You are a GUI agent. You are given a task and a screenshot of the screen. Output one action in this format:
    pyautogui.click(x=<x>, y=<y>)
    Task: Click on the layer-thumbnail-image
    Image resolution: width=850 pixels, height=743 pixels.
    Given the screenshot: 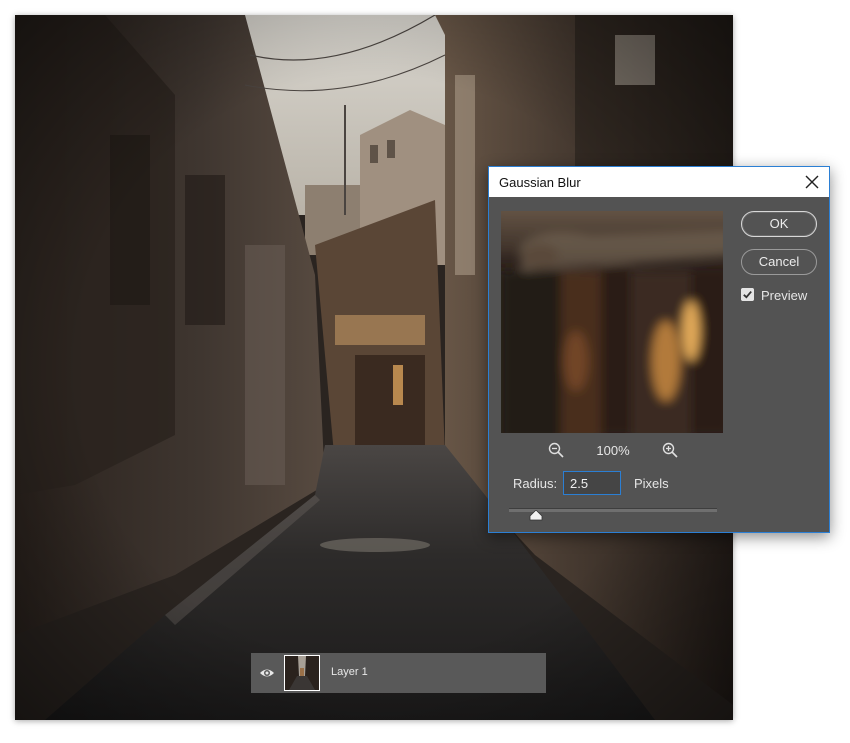 What is the action you would take?
    pyautogui.click(x=302, y=673)
    